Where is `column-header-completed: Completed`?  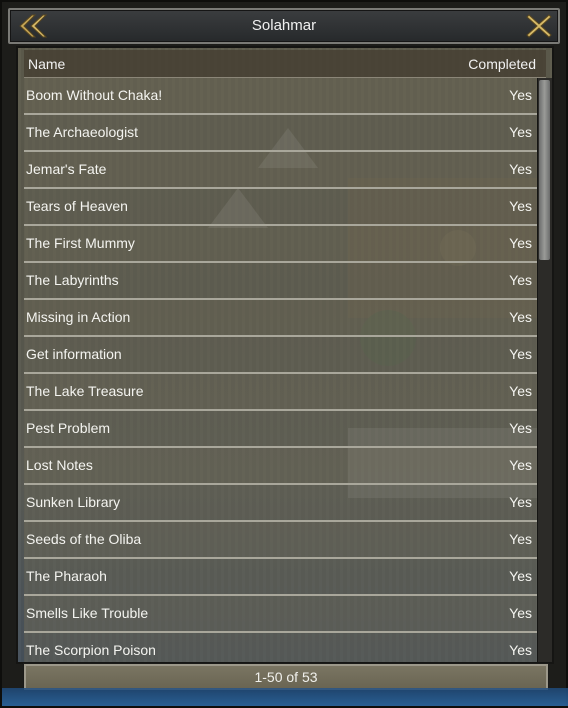
column-header-completed: Completed is located at coordinates (502, 64).